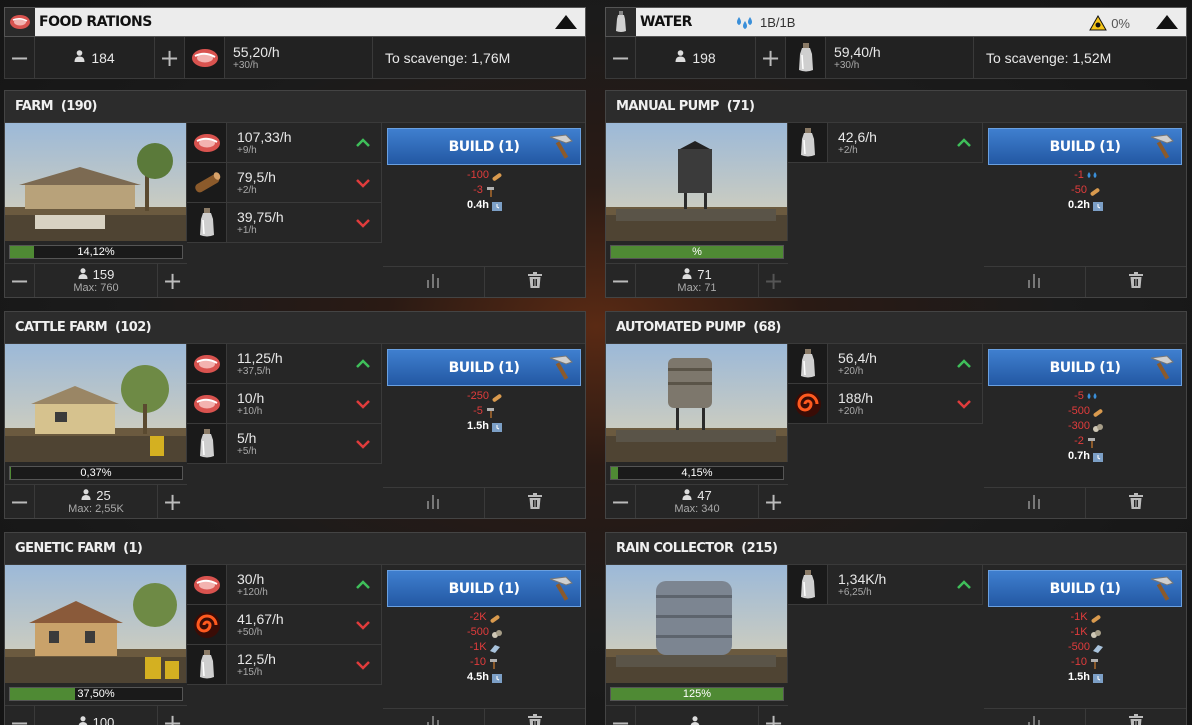  Describe the element at coordinates (697, 715) in the screenshot. I see `worker-count-box` at that location.